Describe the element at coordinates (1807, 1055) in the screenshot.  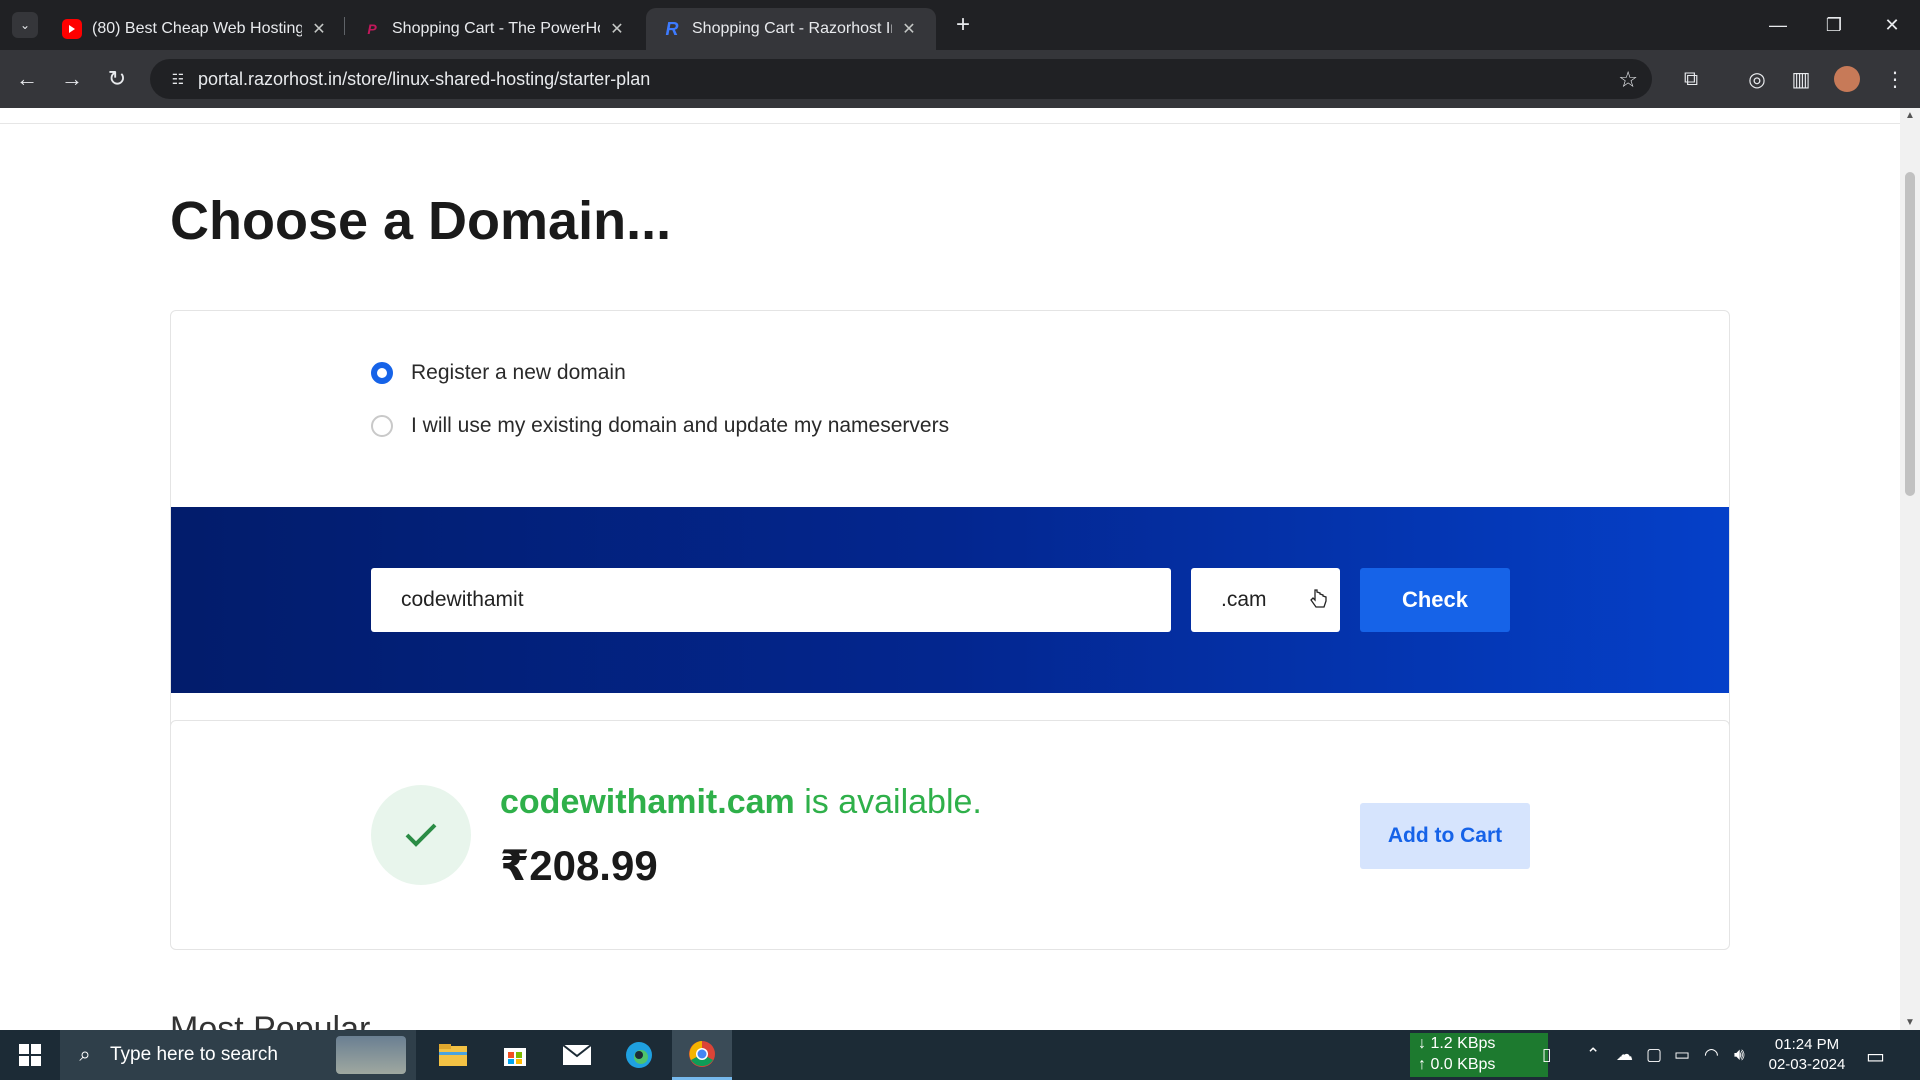
I see `system-clock: 01:24 PM 02-03-2024` at that location.